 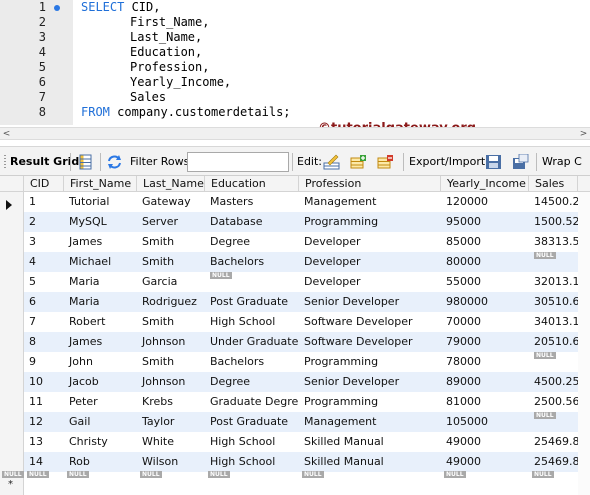 What do you see at coordinates (44, 402) in the screenshot?
I see `table-cell: 11` at bounding box center [44, 402].